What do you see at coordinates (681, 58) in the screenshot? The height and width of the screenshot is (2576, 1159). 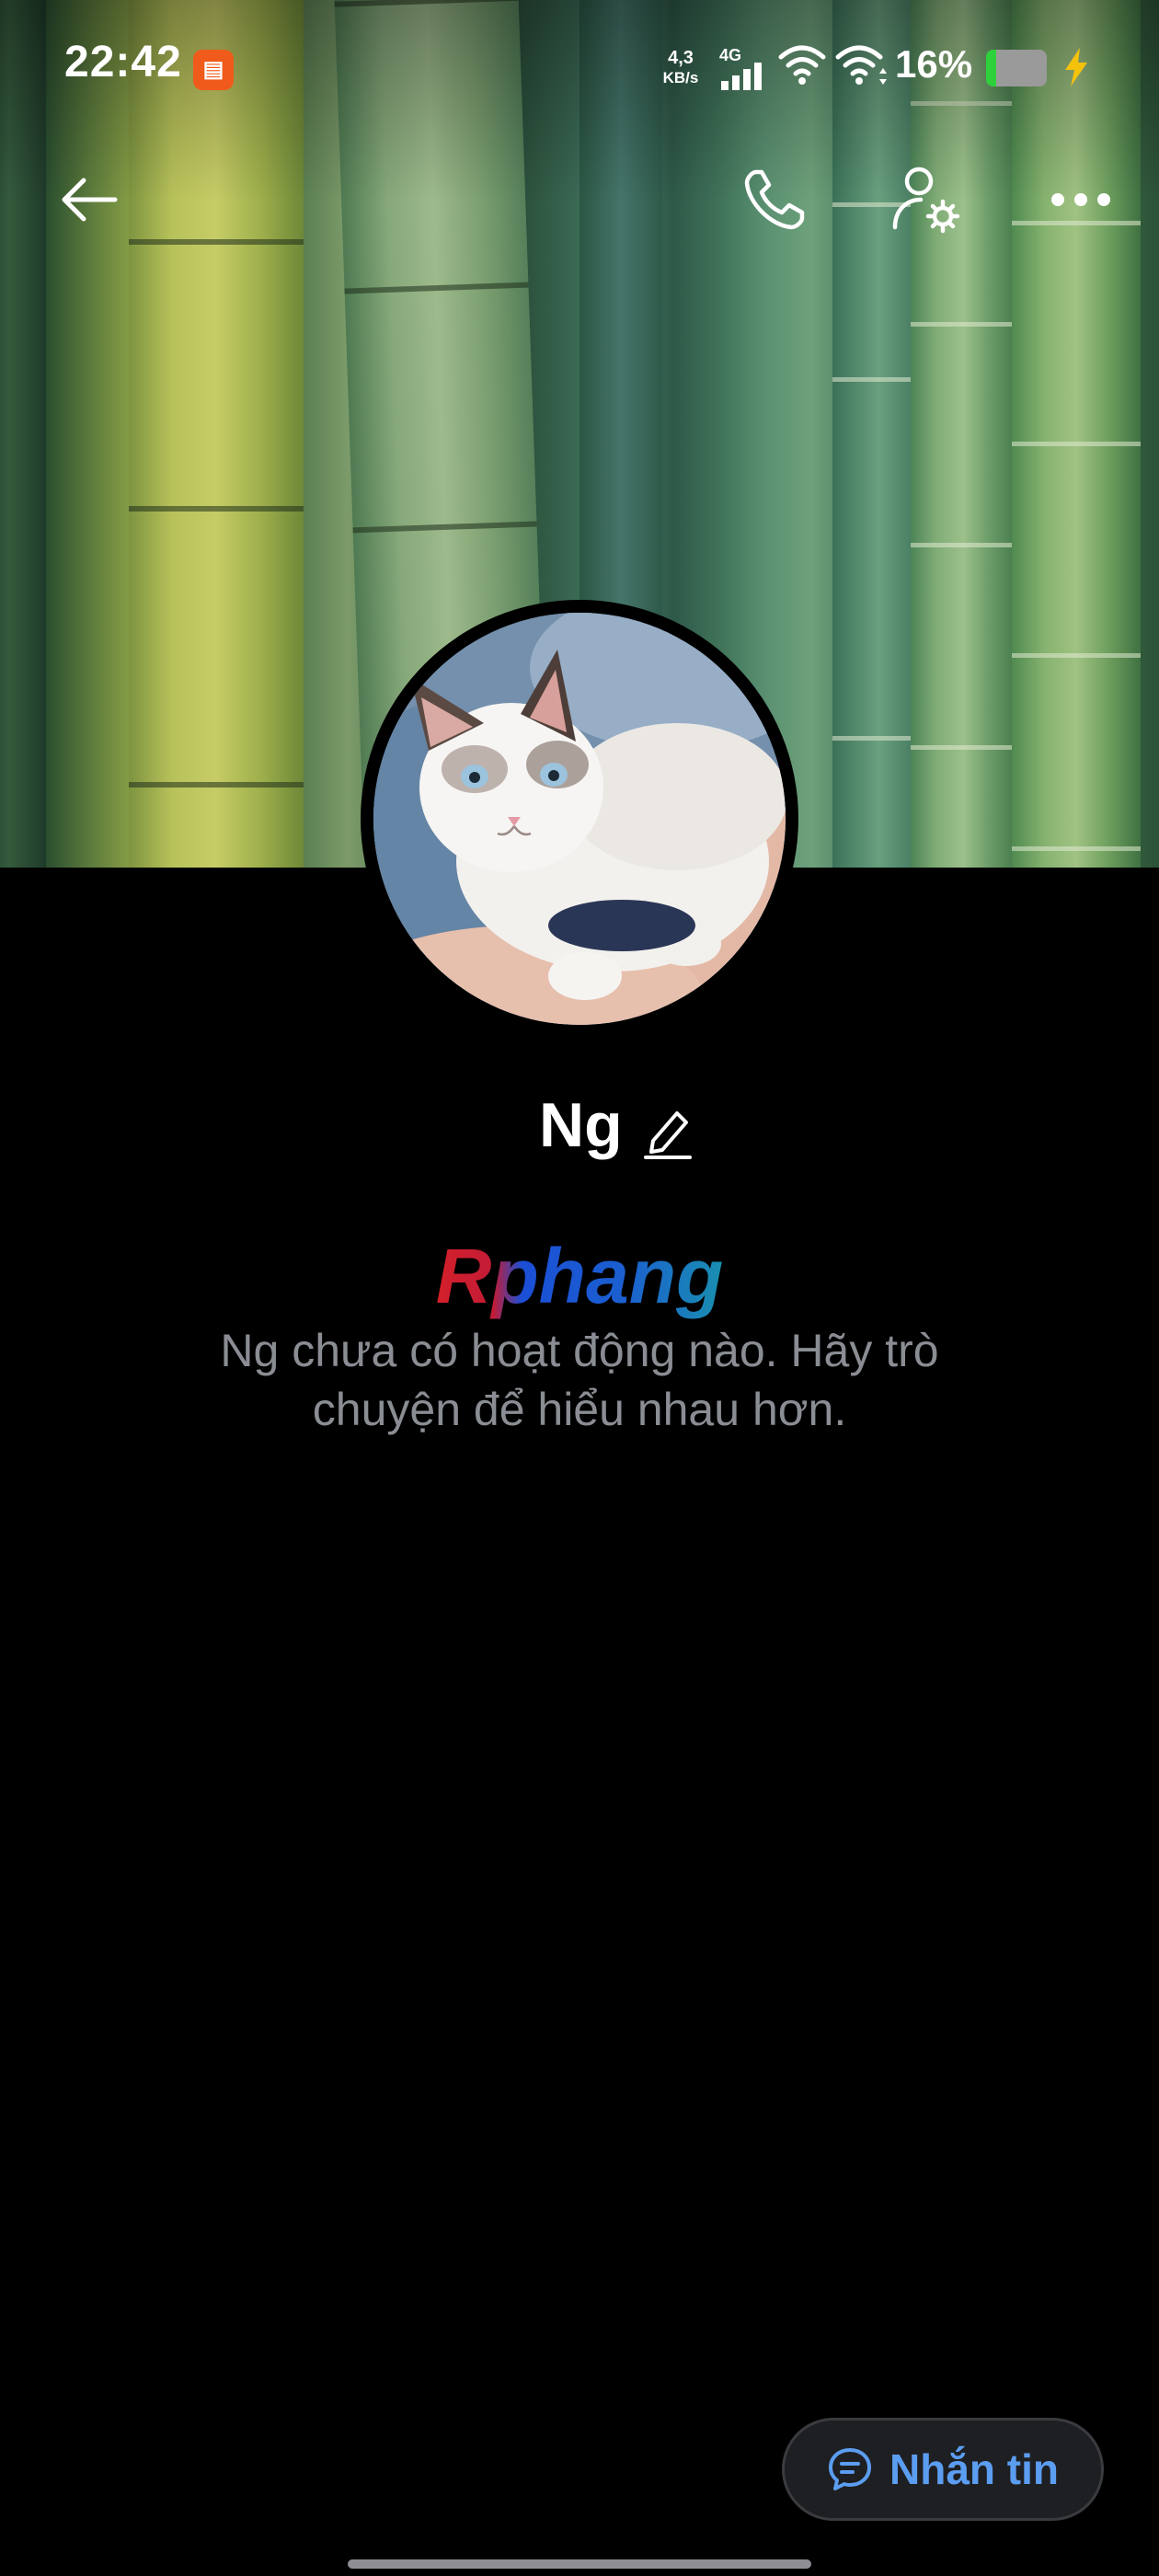 I see `network-speed-value: 4,3` at bounding box center [681, 58].